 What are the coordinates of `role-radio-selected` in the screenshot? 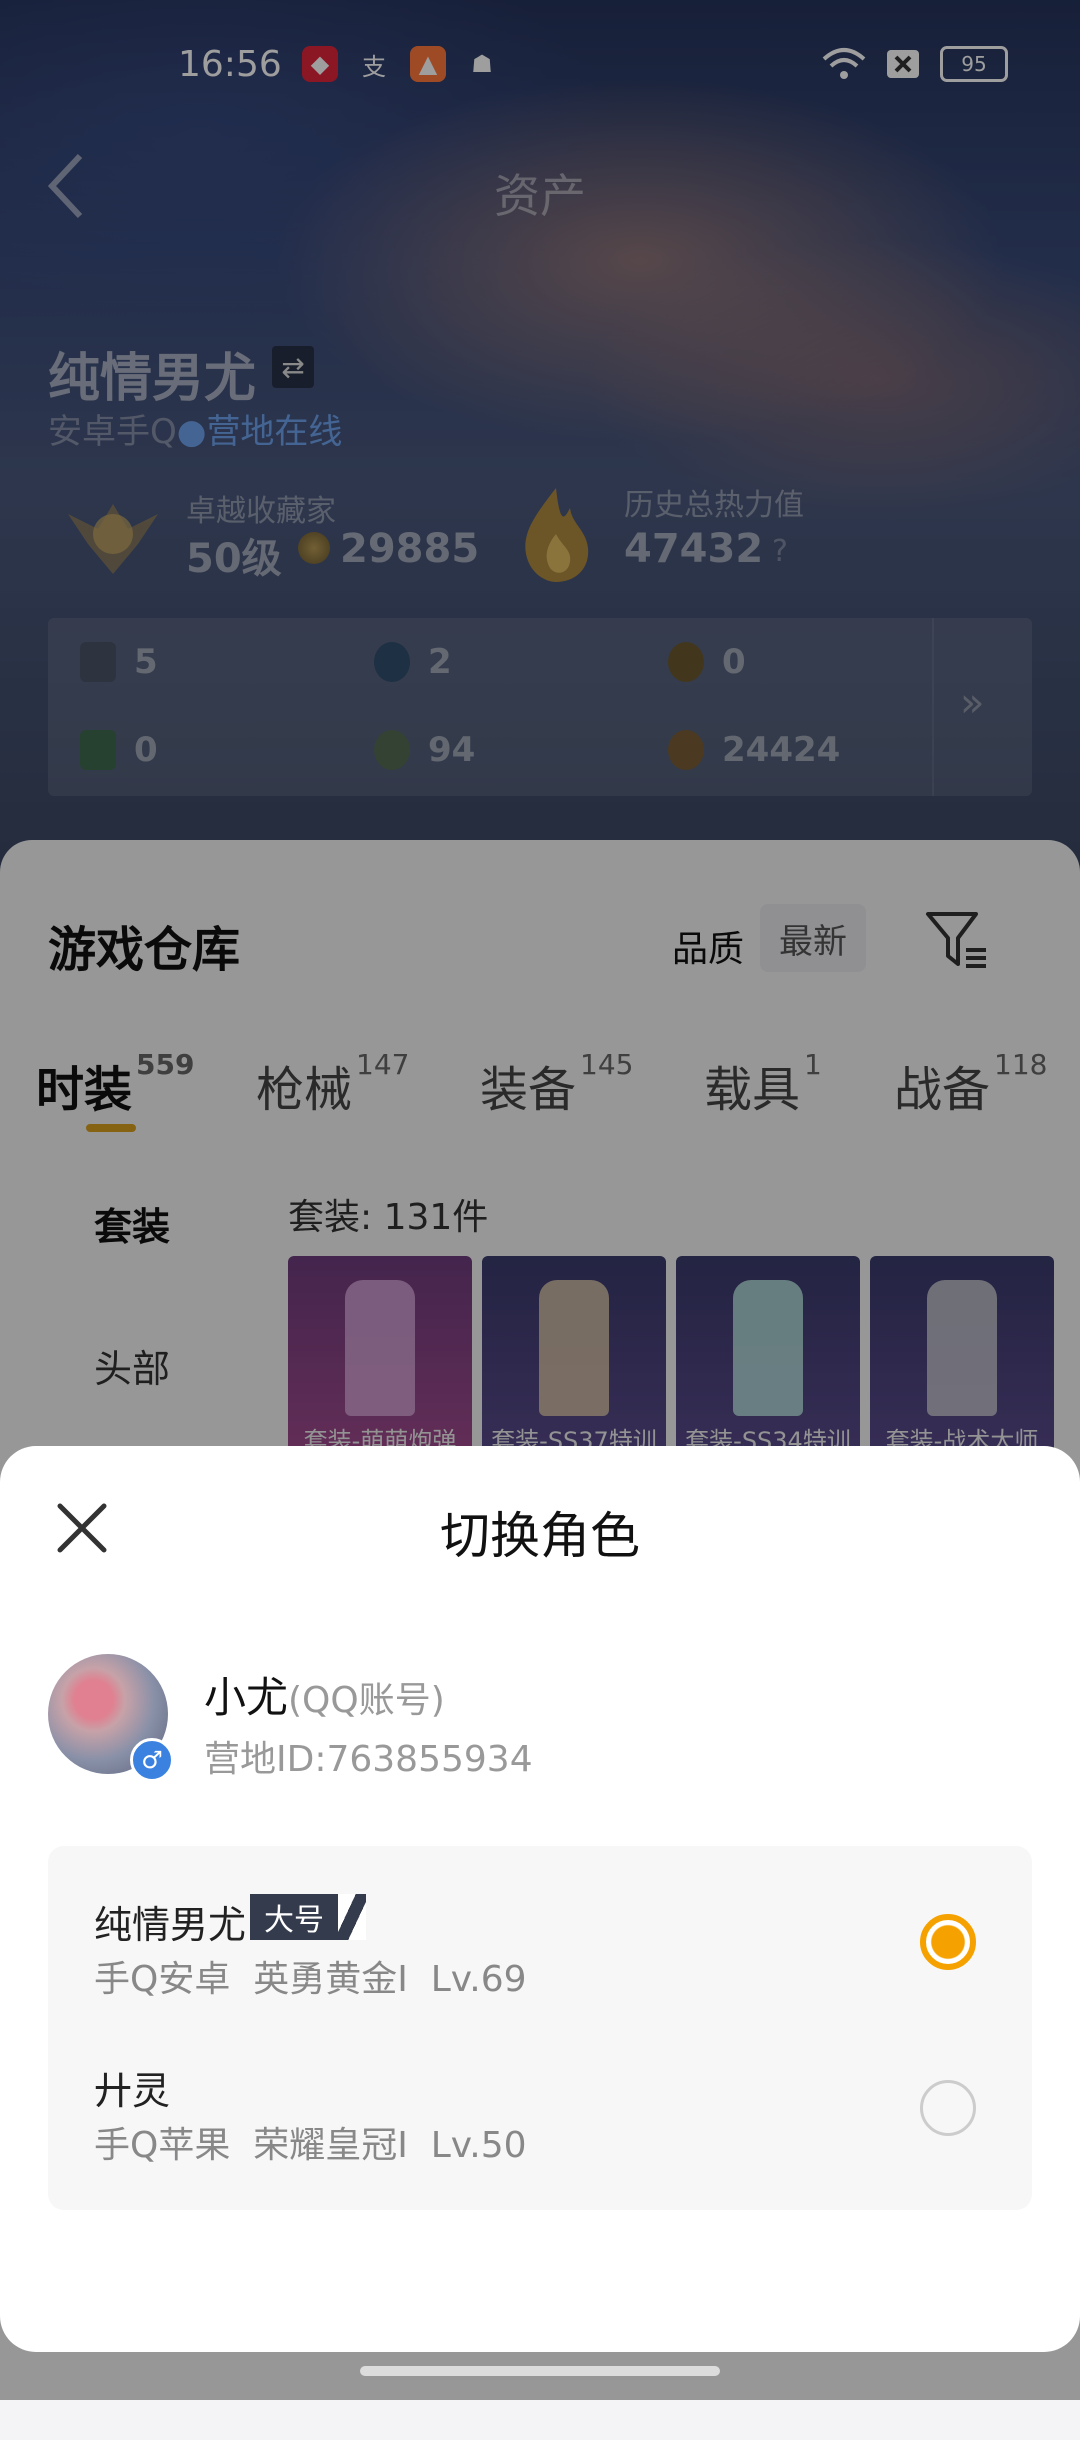 It's located at (948, 1942).